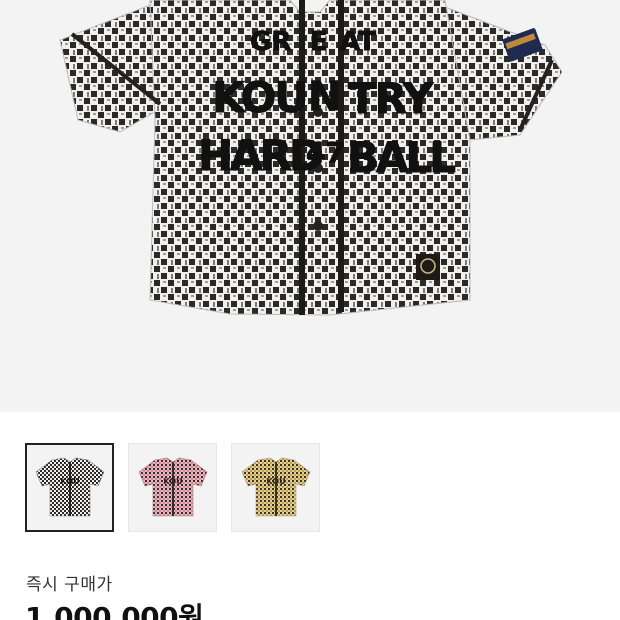  I want to click on lettering-kountry-1: KOU, so click(259, 97).